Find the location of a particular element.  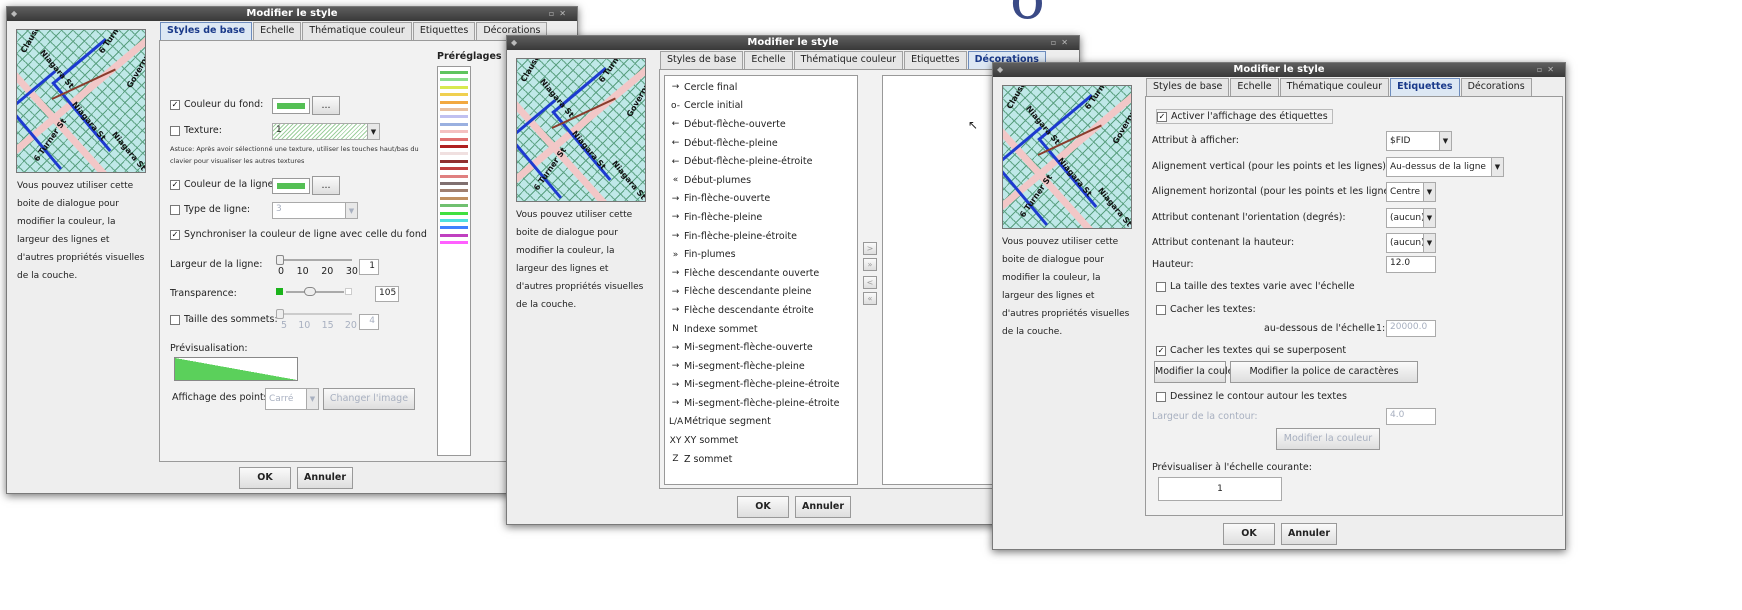

decoration-item: N Indexe sommet is located at coordinates (763, 329).